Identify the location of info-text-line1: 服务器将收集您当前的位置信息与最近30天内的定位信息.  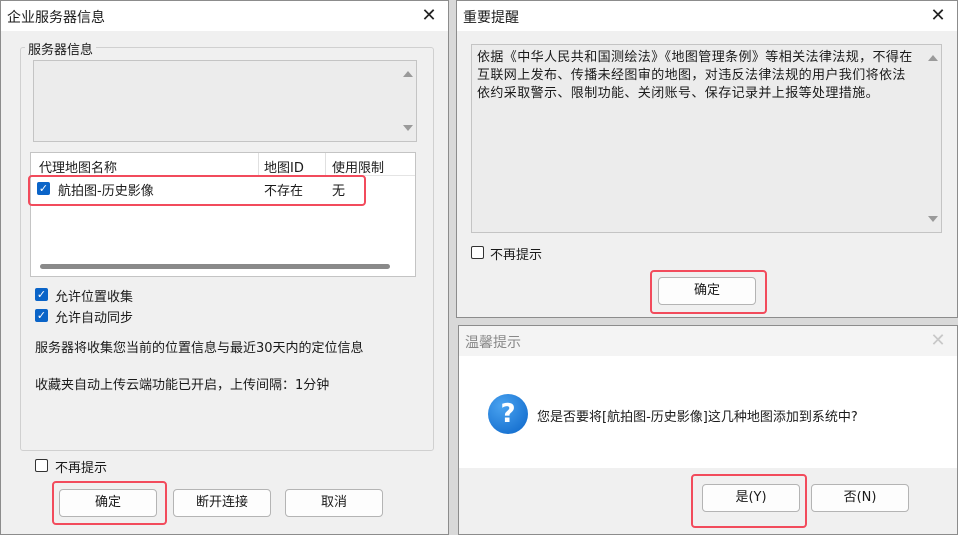
(199, 348).